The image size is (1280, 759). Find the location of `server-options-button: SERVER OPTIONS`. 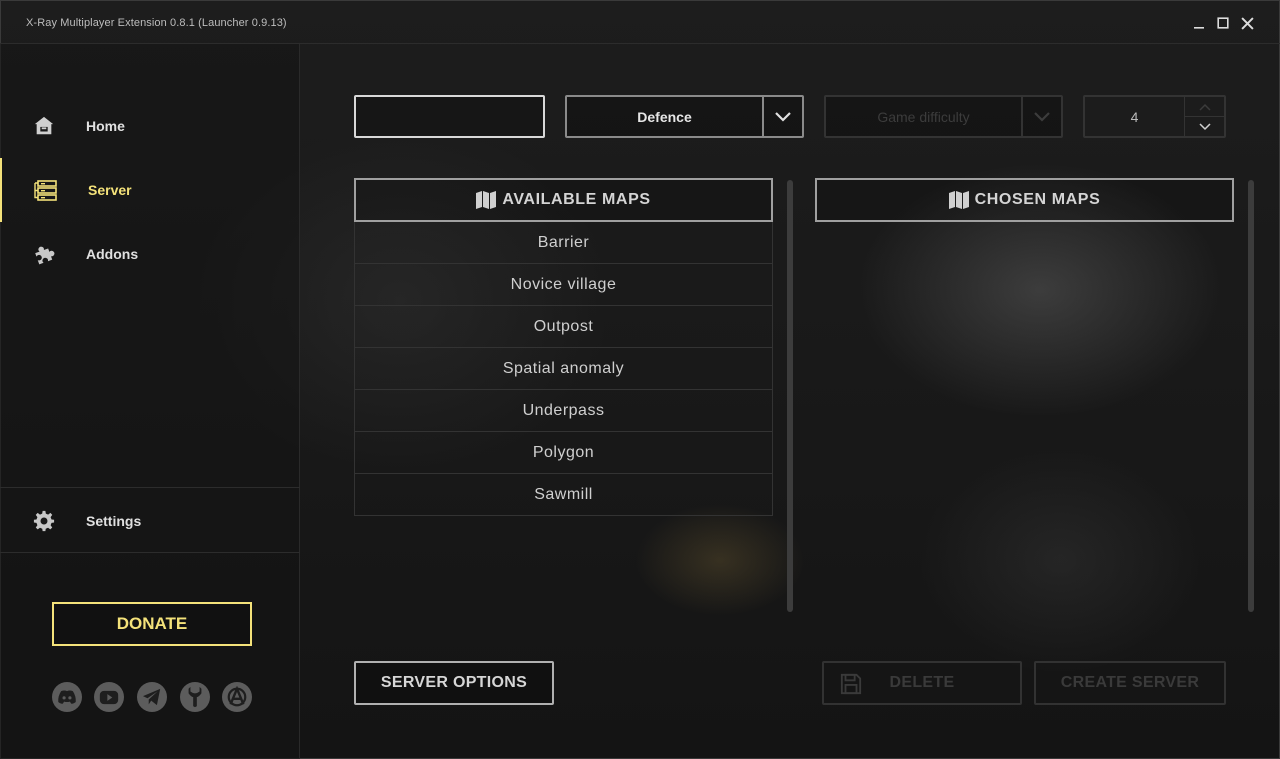

server-options-button: SERVER OPTIONS is located at coordinates (454, 683).